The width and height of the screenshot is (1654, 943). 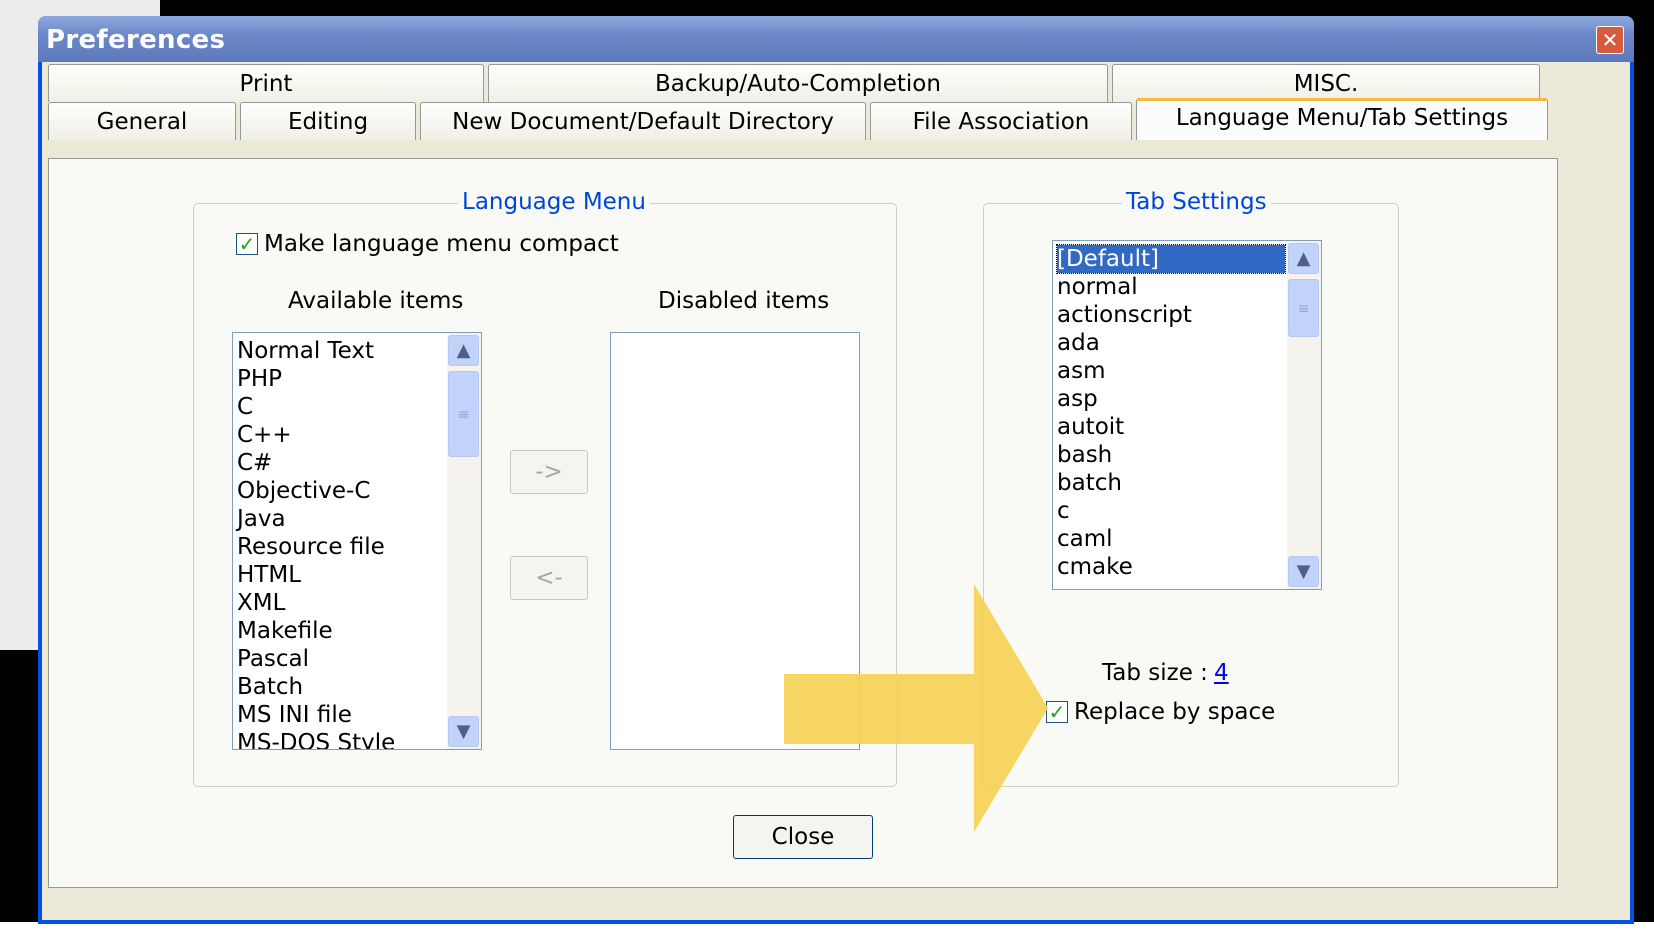 I want to click on move-left-button: <-, so click(x=549, y=578).